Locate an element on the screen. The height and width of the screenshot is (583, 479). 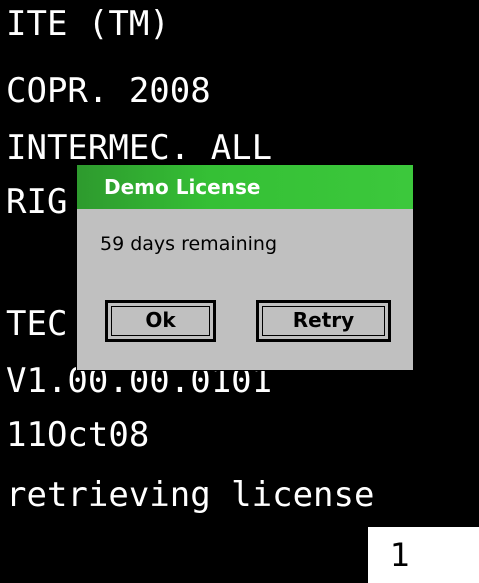
dialog-message: 59 days remaining is located at coordinates (189, 244).